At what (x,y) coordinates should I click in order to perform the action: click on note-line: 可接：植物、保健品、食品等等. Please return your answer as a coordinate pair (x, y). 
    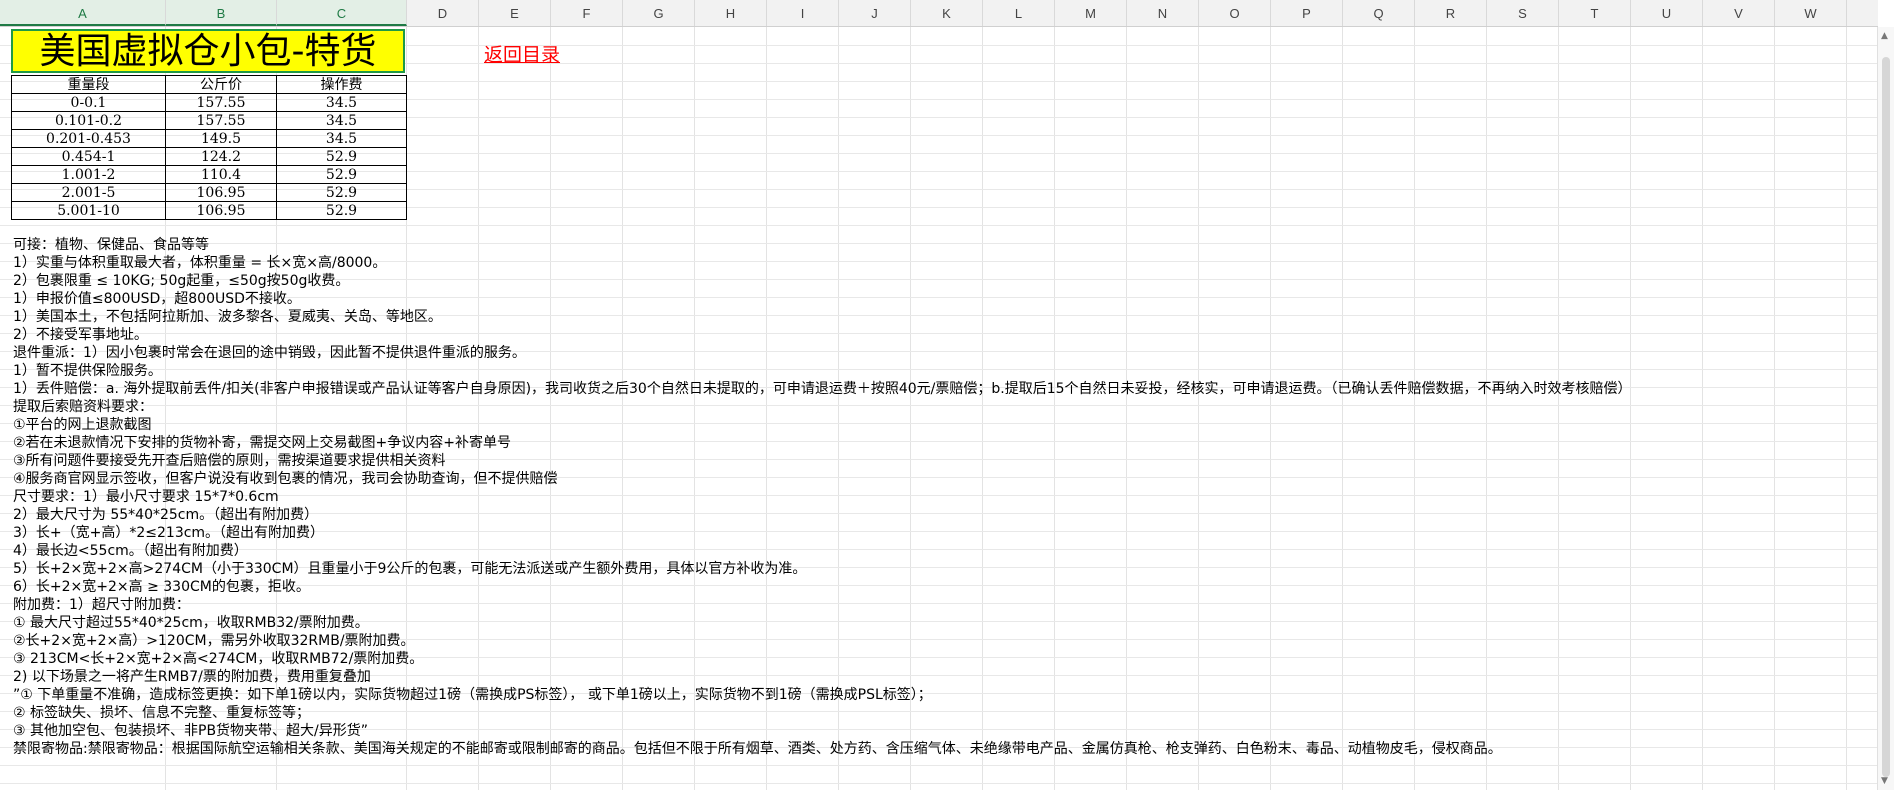
    Looking at the image, I should click on (943, 245).